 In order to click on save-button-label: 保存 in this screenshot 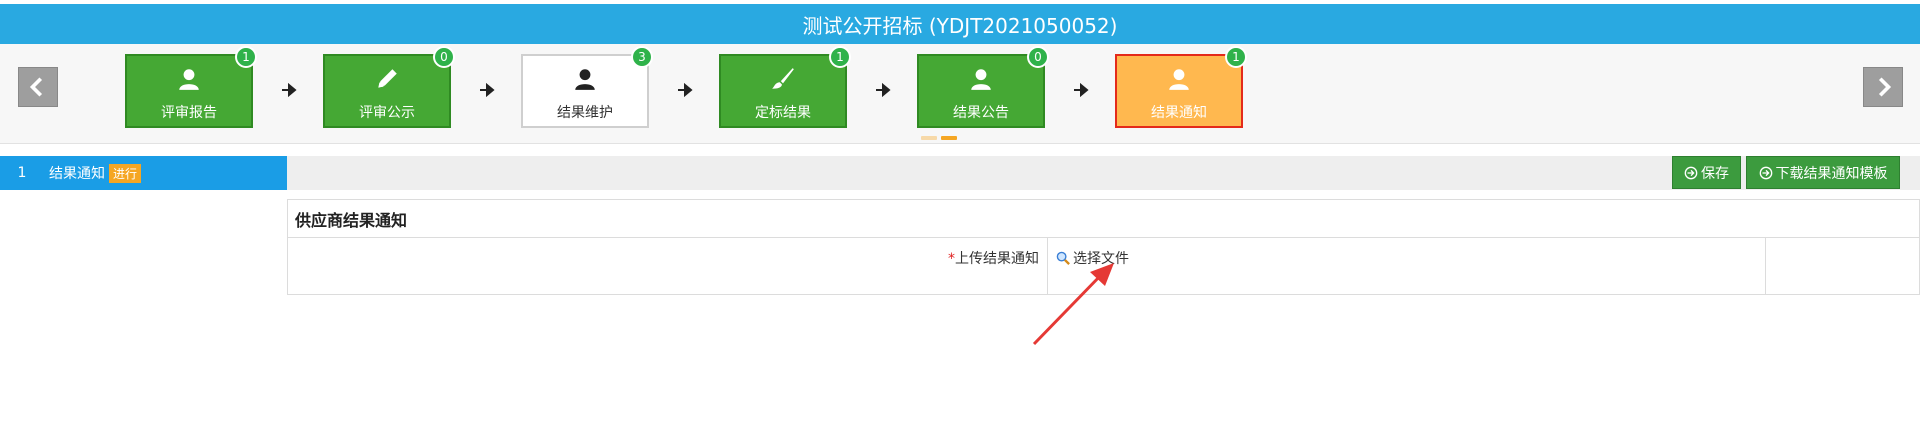, I will do `click(1715, 173)`.